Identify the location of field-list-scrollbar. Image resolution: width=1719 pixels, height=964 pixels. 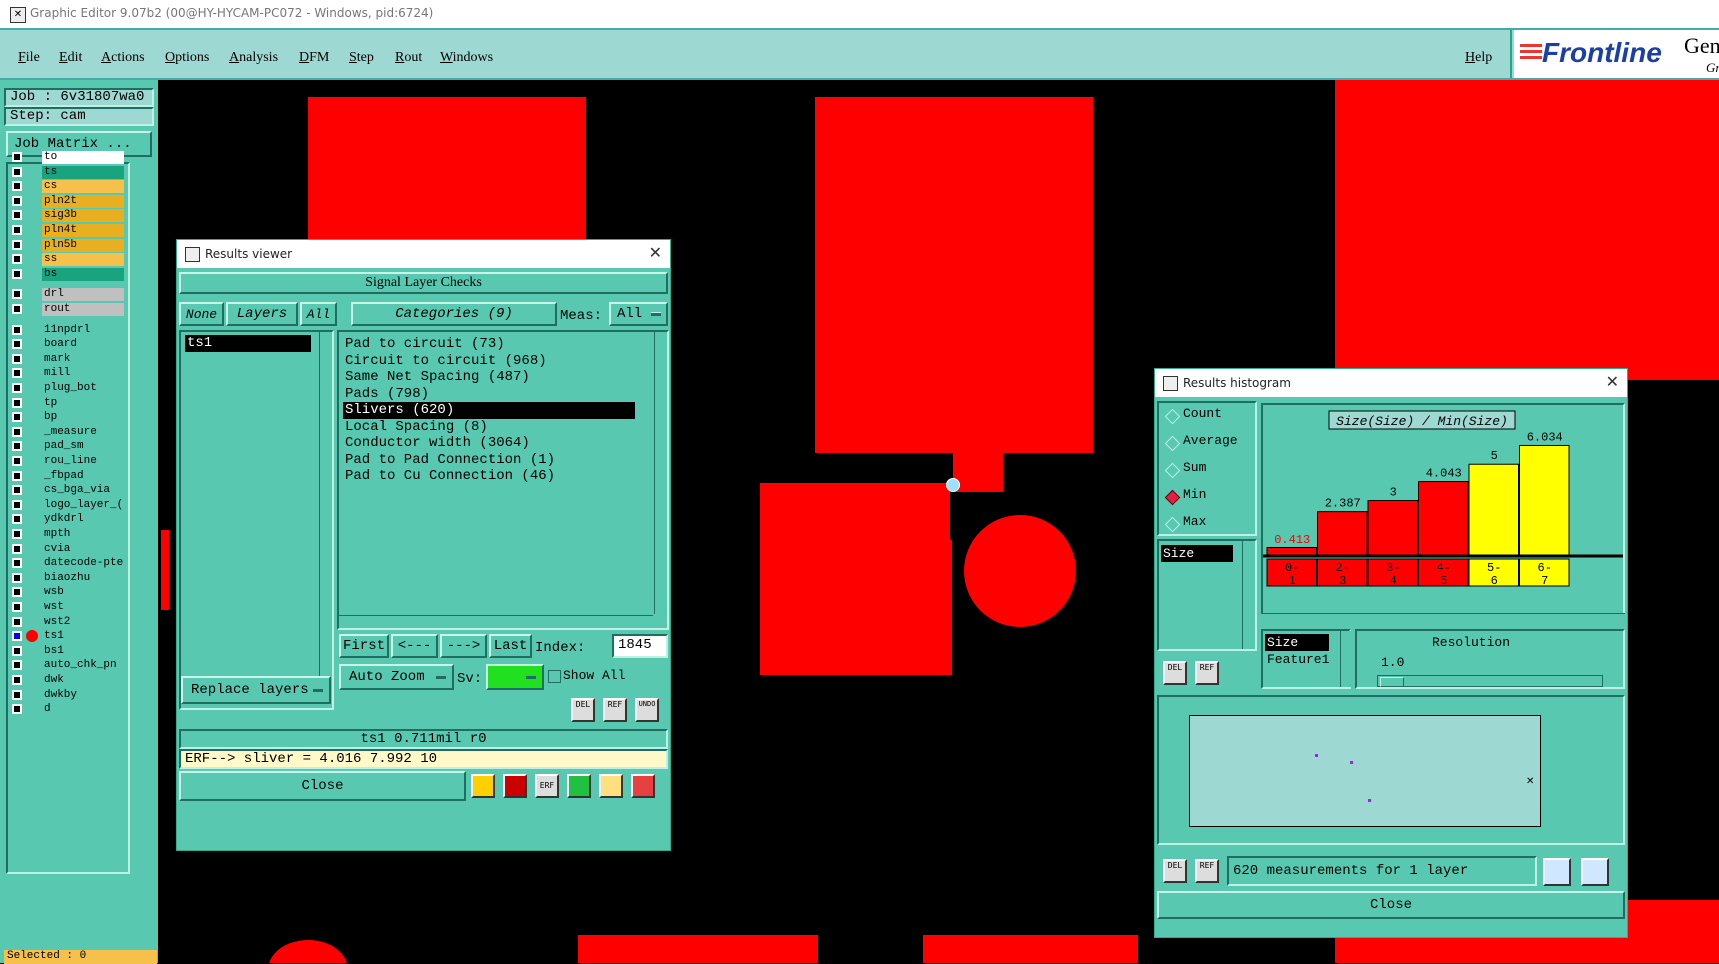
(1248, 595).